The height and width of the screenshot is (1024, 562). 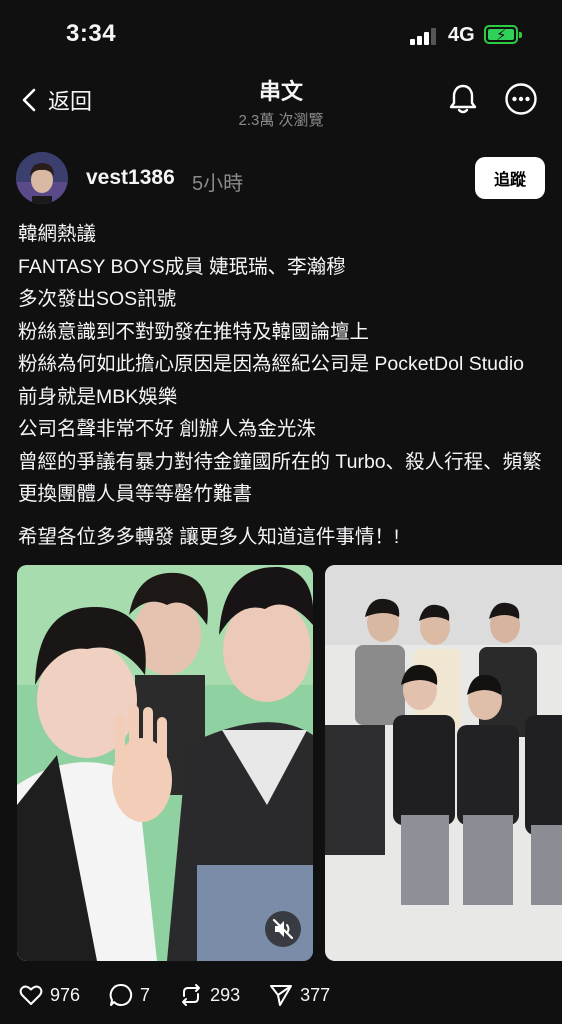 I want to click on post-line: 粉絲意識到不對勁發在推特及韓國論壇上, so click(x=194, y=331).